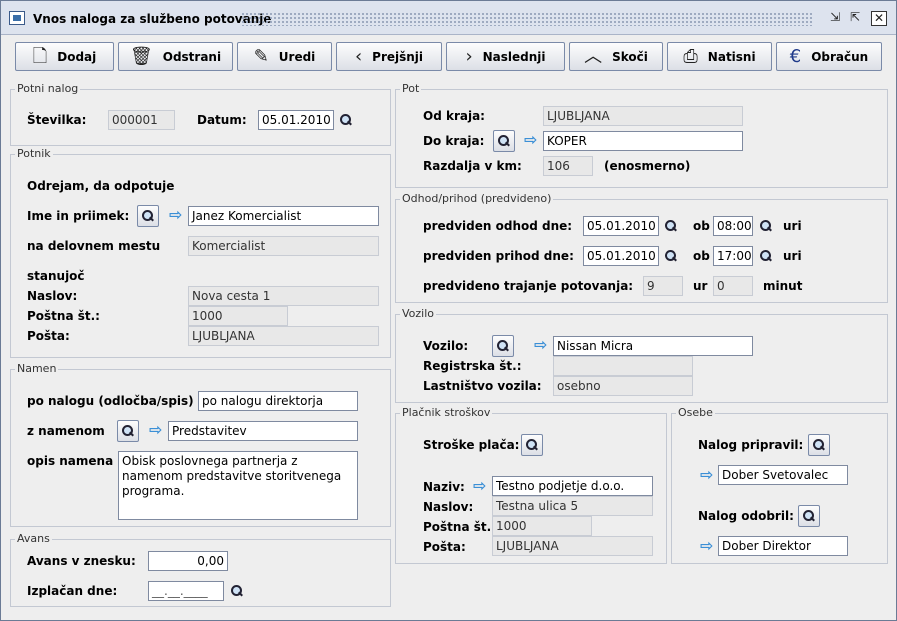 This screenshot has height=621, width=897. Describe the element at coordinates (733, 226) in the screenshot. I see `departure-time-field: 08:00` at that location.